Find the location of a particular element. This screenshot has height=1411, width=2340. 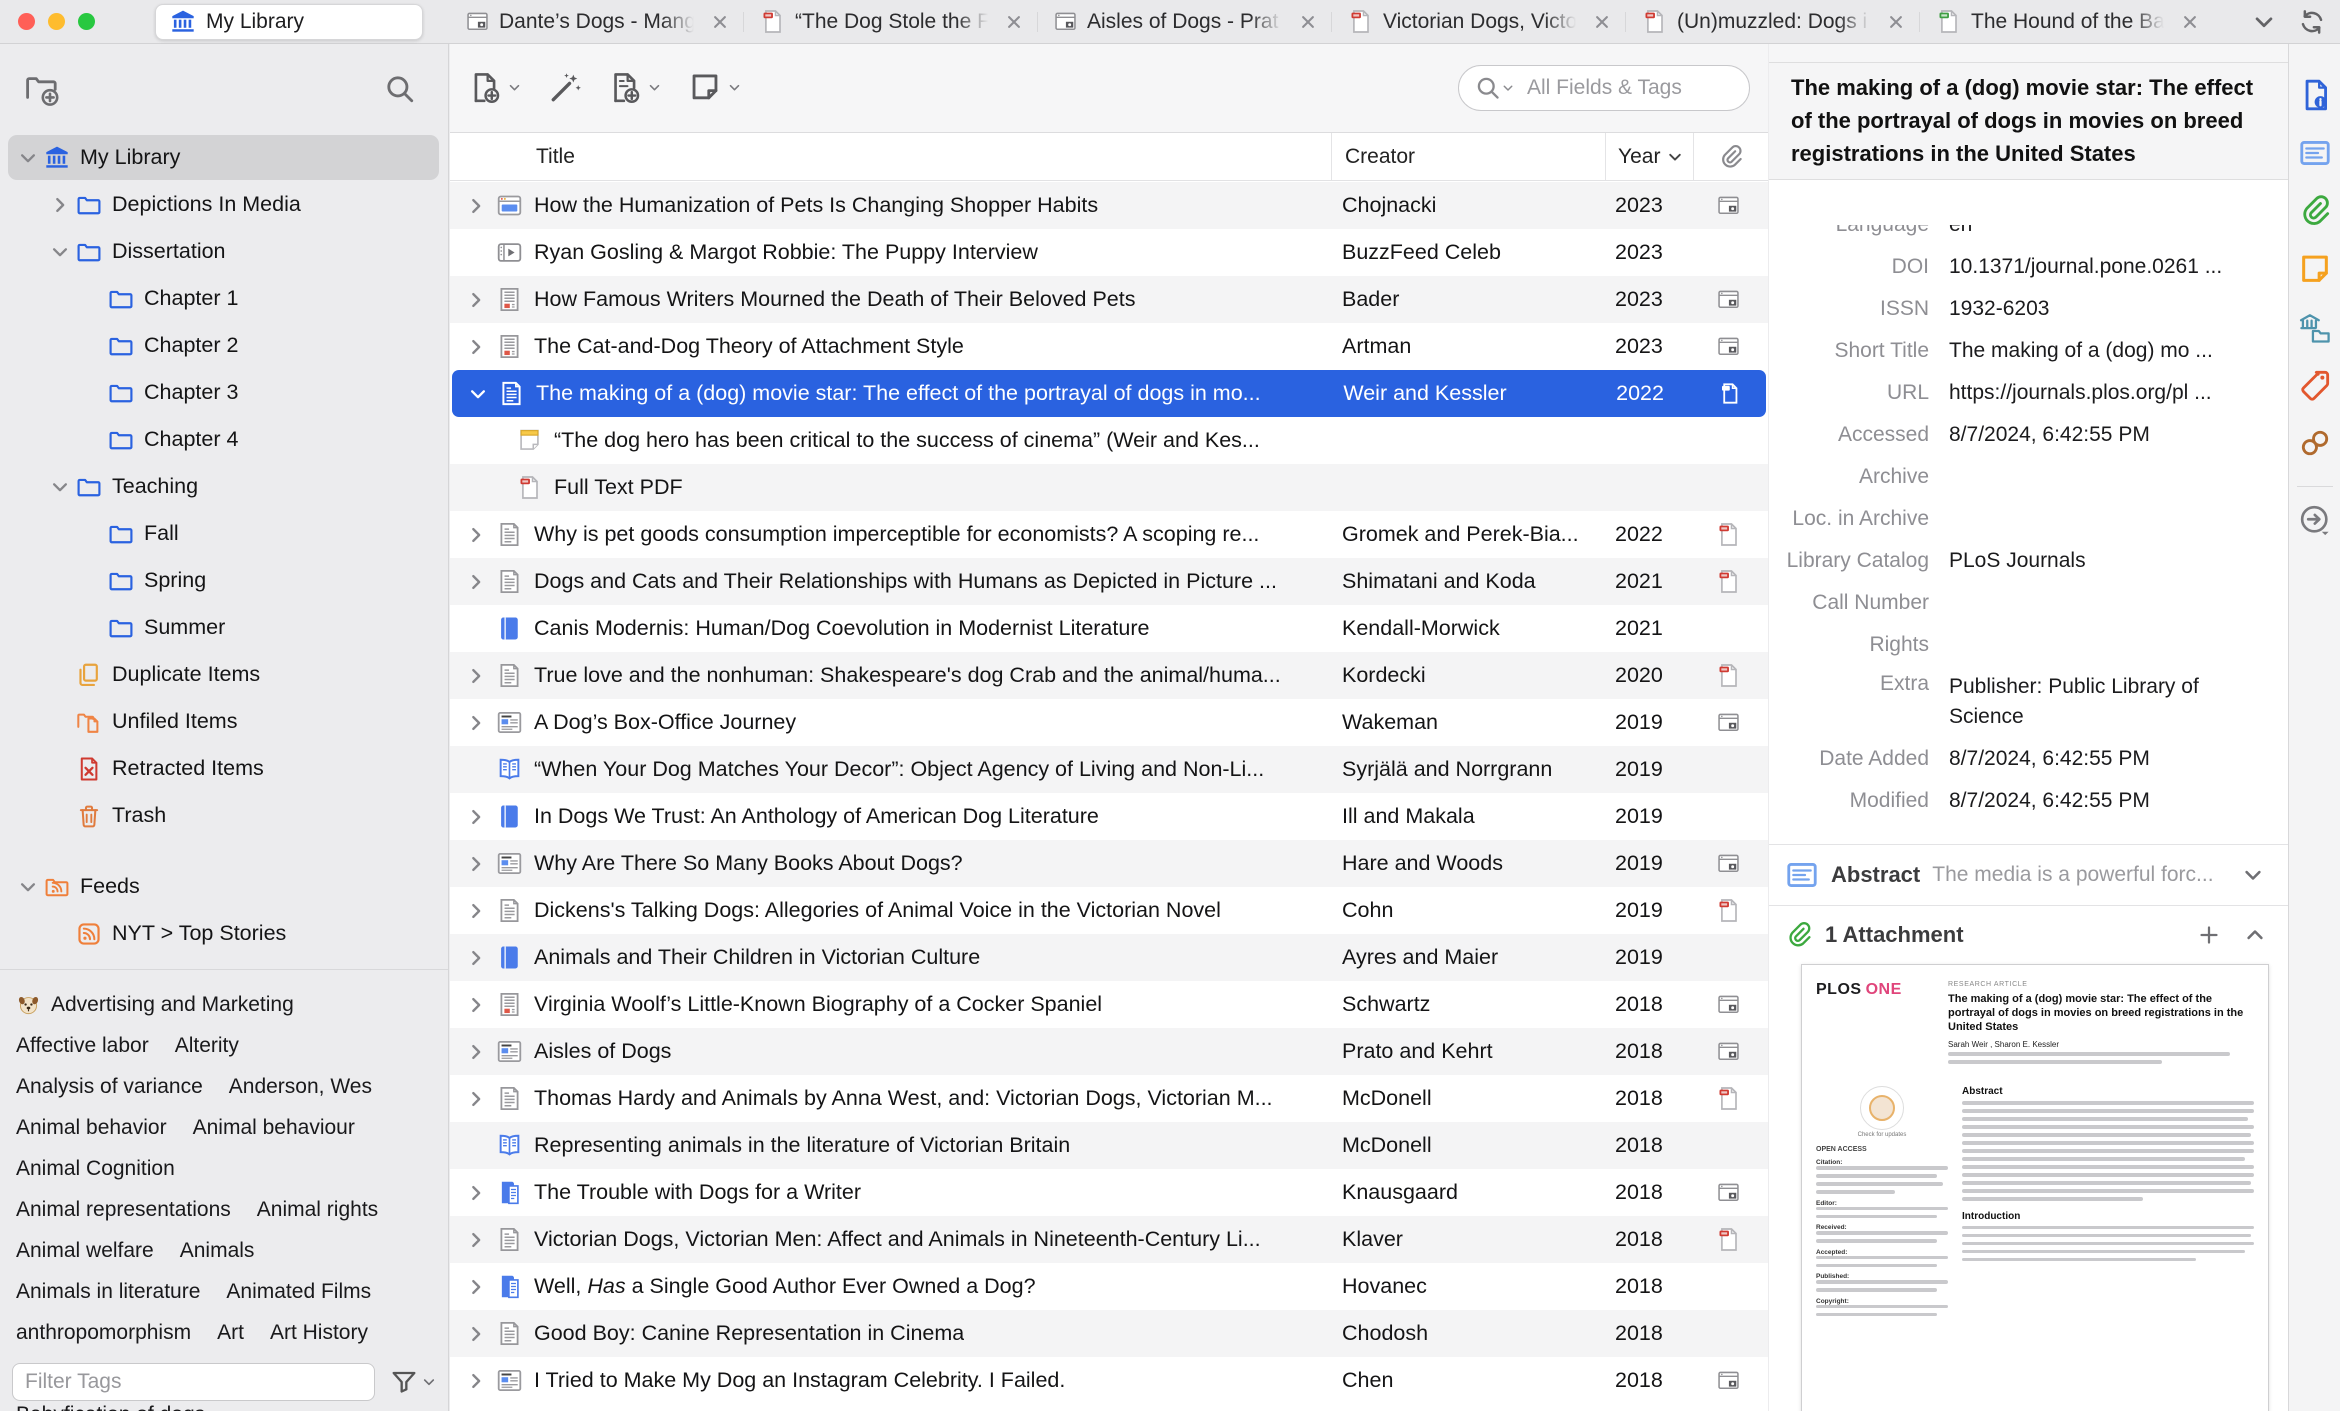

new-collection-button is located at coordinates (42, 89).